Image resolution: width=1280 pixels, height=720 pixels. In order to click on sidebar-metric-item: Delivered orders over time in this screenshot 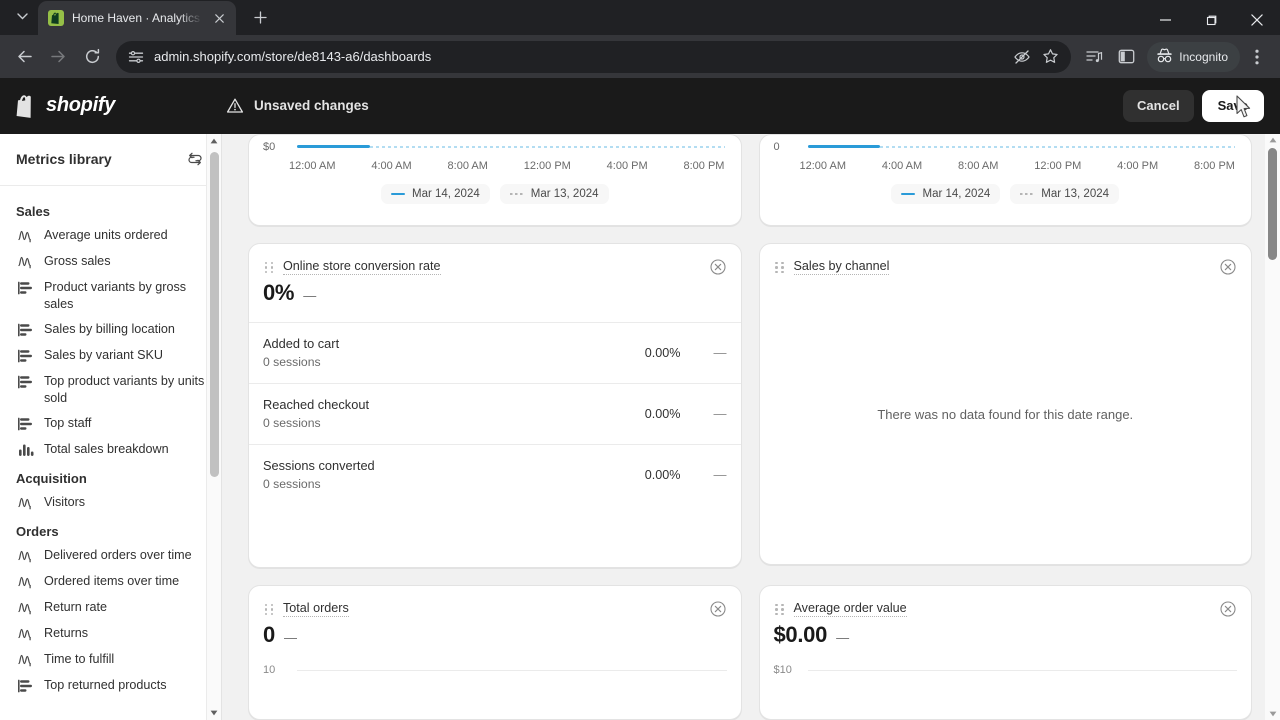, I will do `click(110, 556)`.